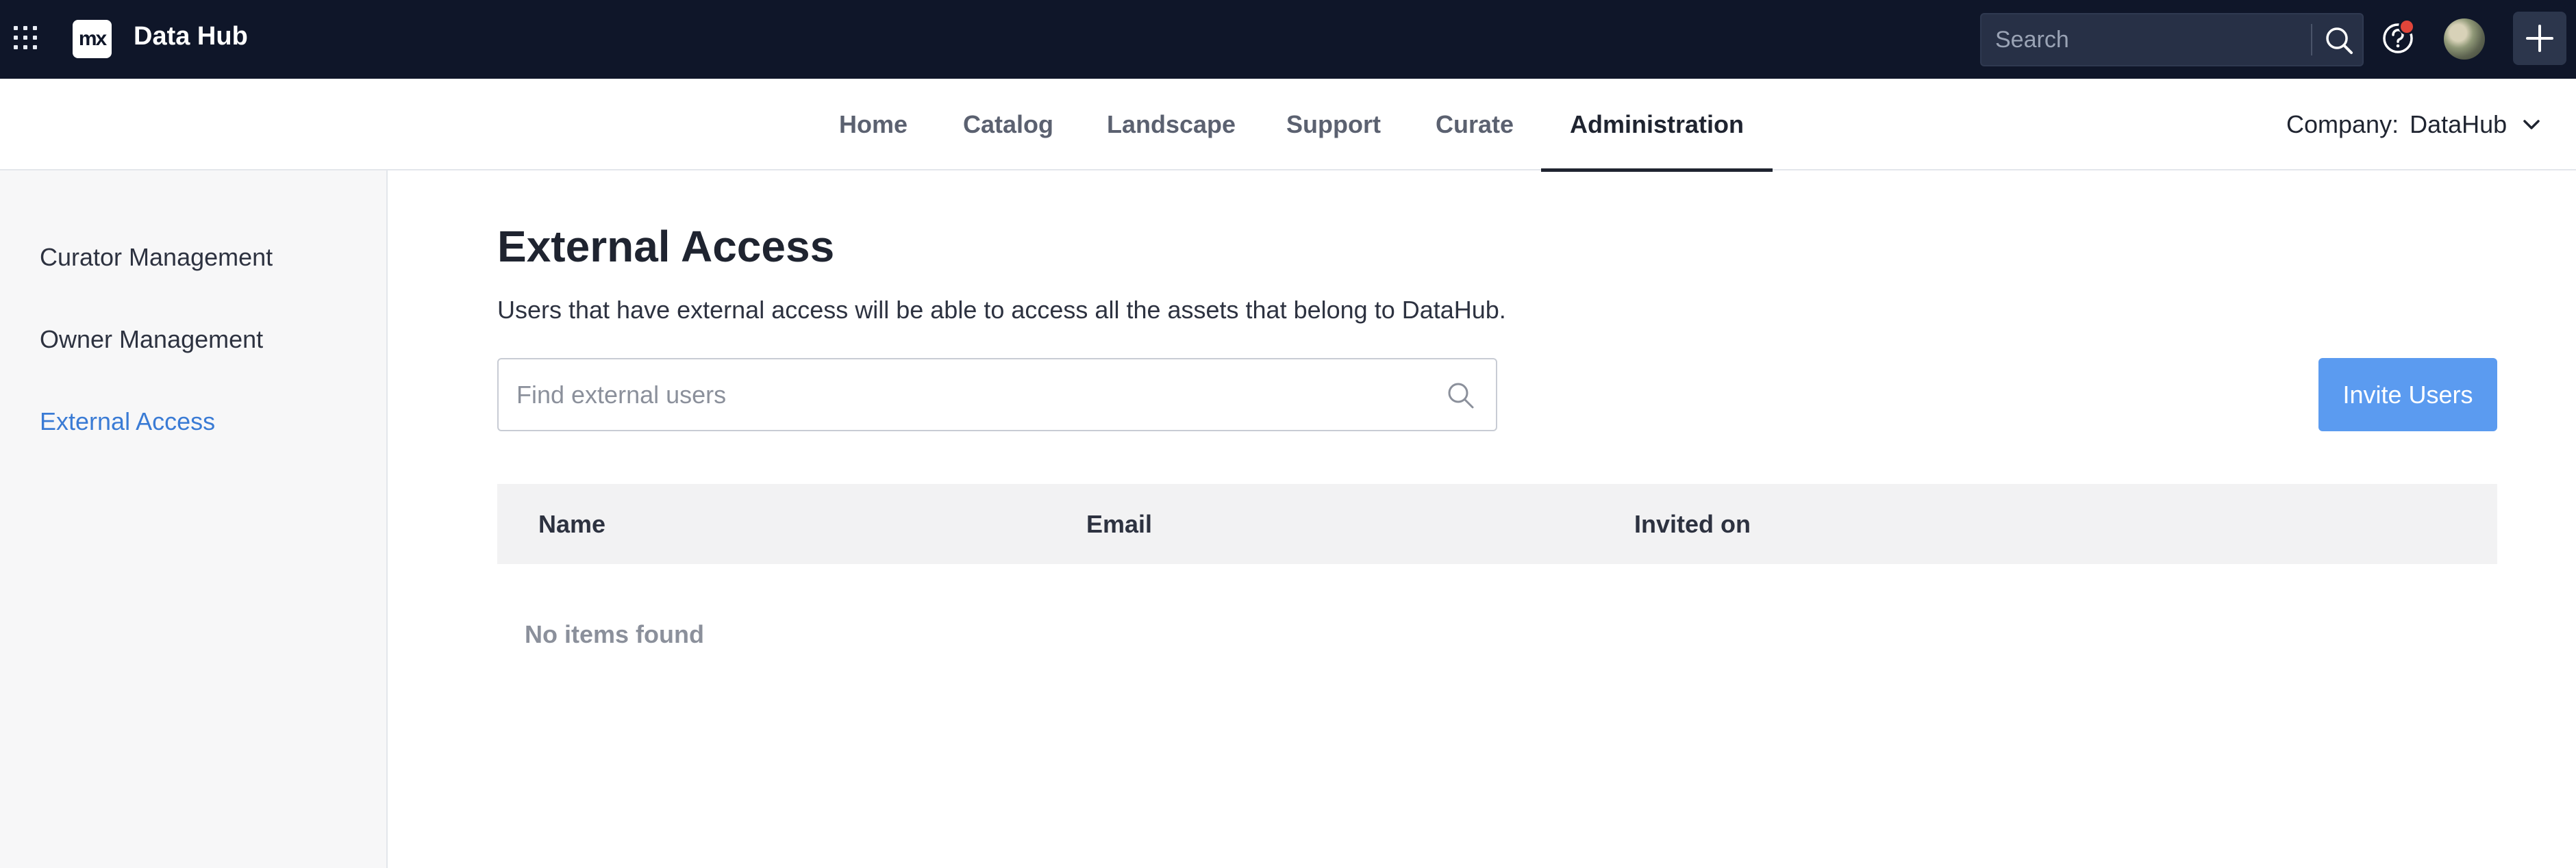  What do you see at coordinates (2531, 124) in the screenshot?
I see `chevron-down-icon` at bounding box center [2531, 124].